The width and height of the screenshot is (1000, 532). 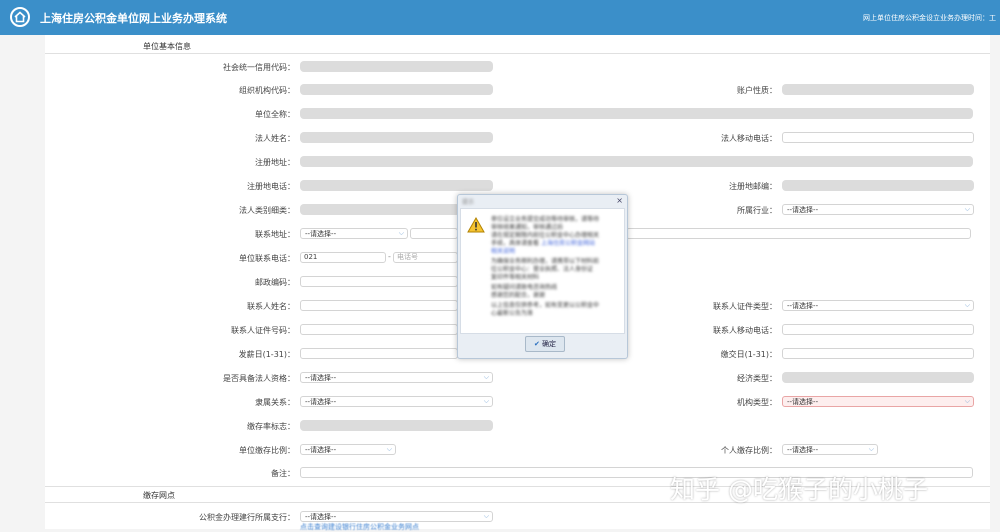 What do you see at coordinates (757, 90) in the screenshot?
I see `label-account-type: 账户性质：` at bounding box center [757, 90].